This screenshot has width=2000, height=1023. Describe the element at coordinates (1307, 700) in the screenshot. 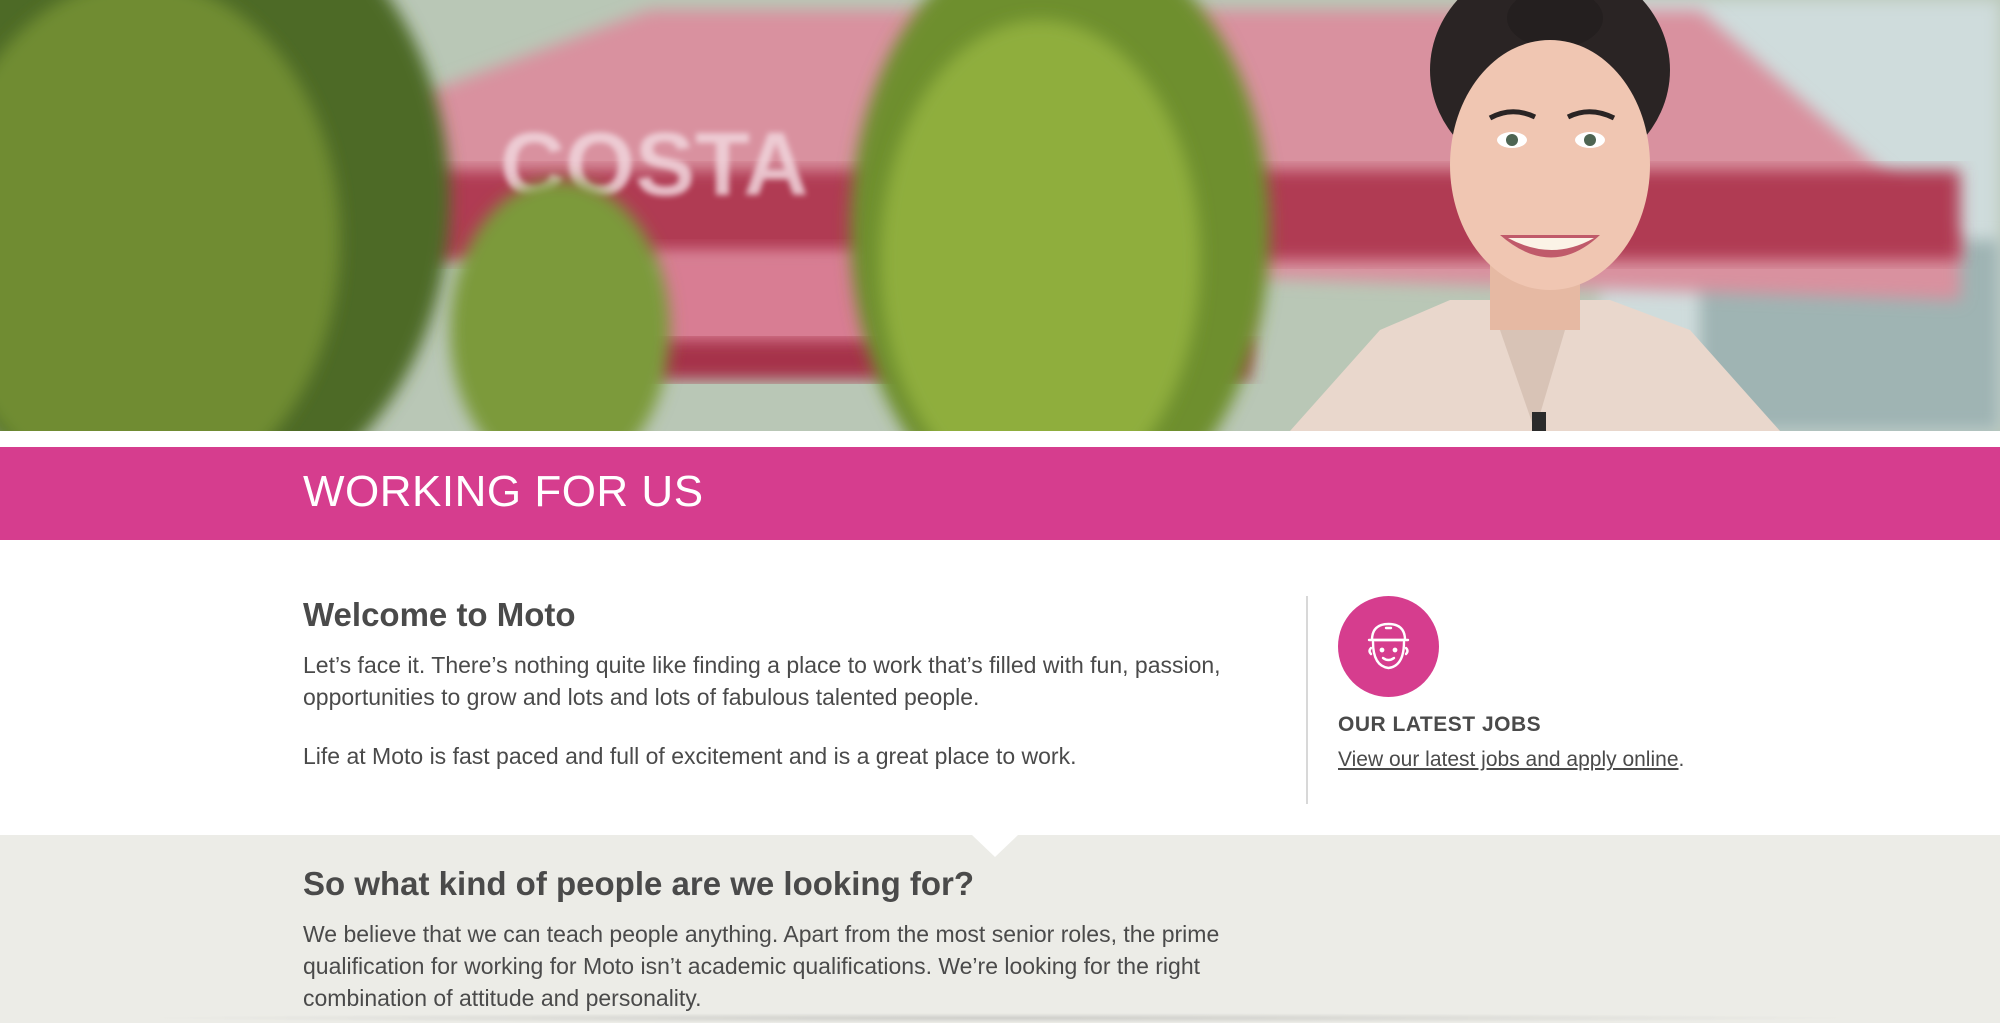

I see `column-divider` at that location.